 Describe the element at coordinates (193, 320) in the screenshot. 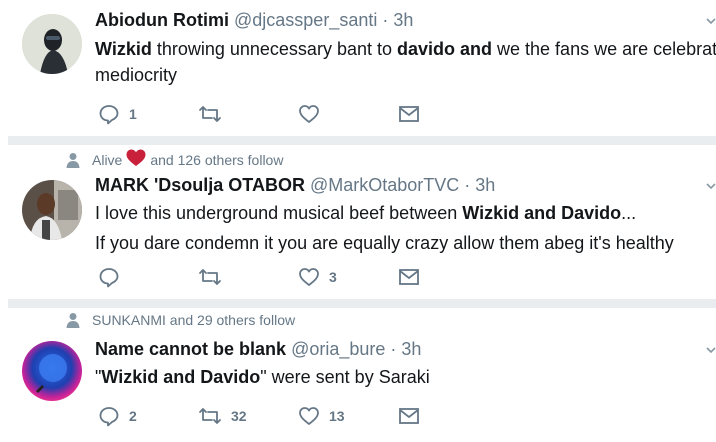

I see `social-context-text: SUNKANMI and 29 others follow` at that location.